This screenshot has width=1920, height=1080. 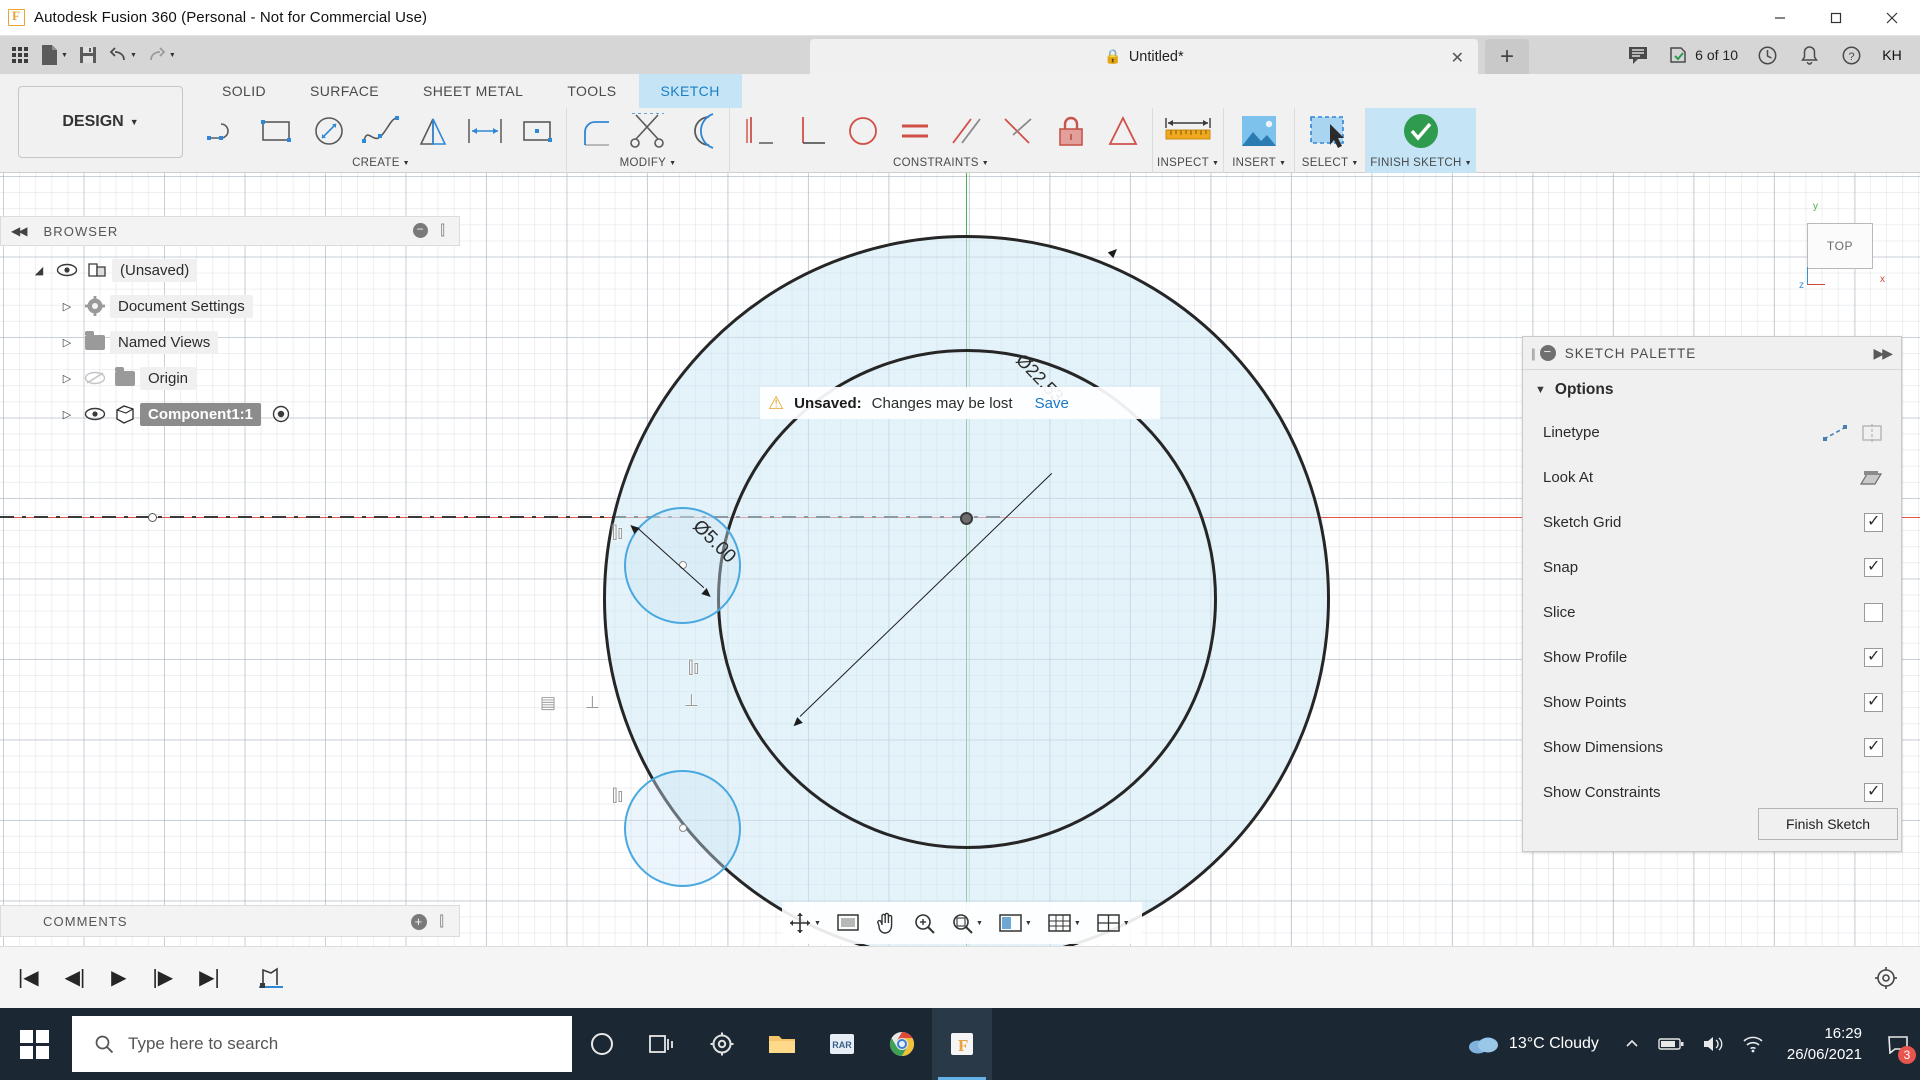 What do you see at coordinates (1712, 567) in the screenshot?
I see `palette-row-snap: Snap` at bounding box center [1712, 567].